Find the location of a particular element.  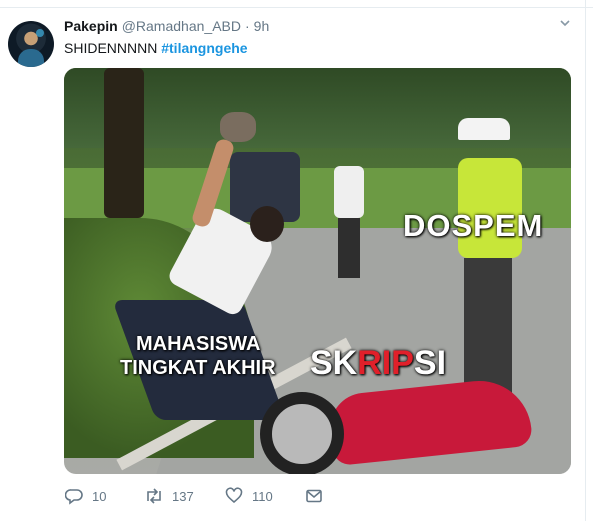

message-button is located at coordinates (314, 496).